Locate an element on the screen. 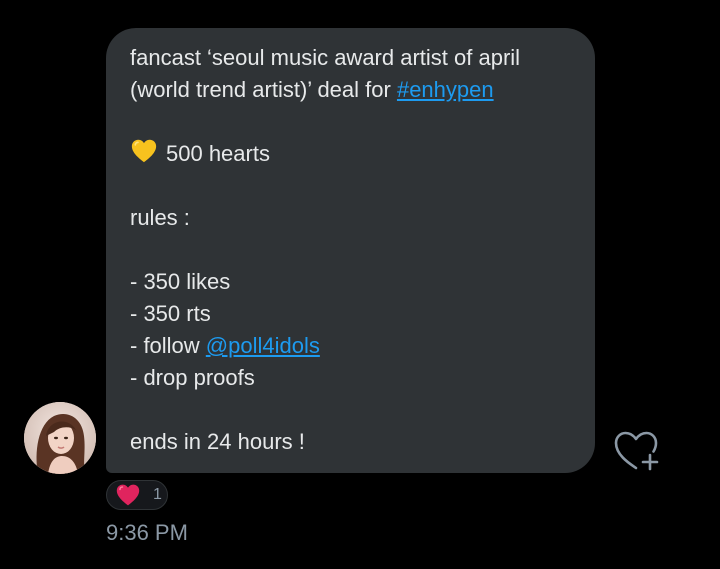 The width and height of the screenshot is (720, 569). red-heart-icon is located at coordinates (128, 495).